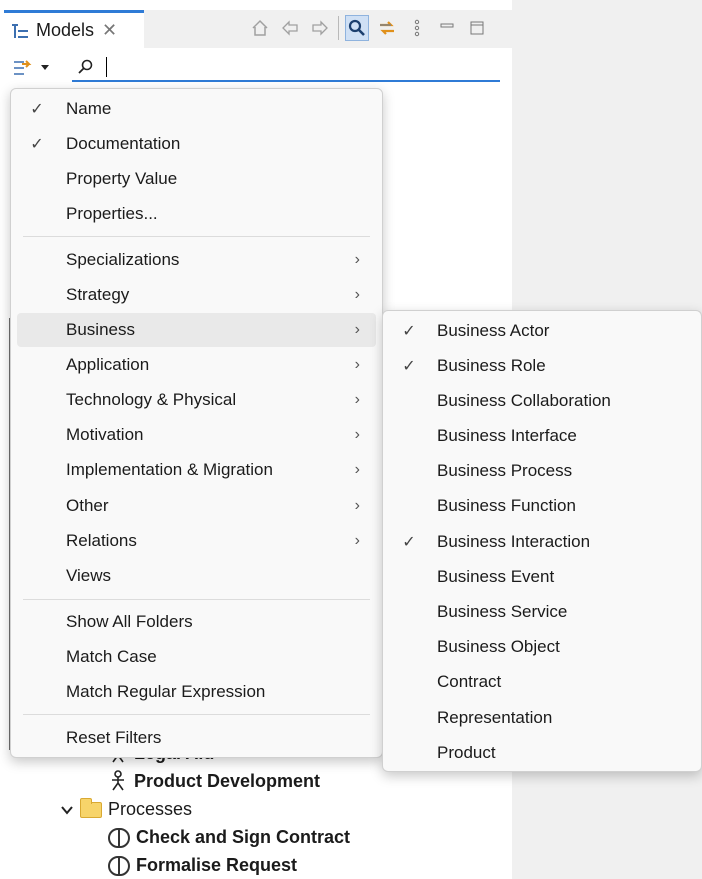  Describe the element at coordinates (196, 179) in the screenshot. I see `menu-item-property-value: Property Value` at that location.